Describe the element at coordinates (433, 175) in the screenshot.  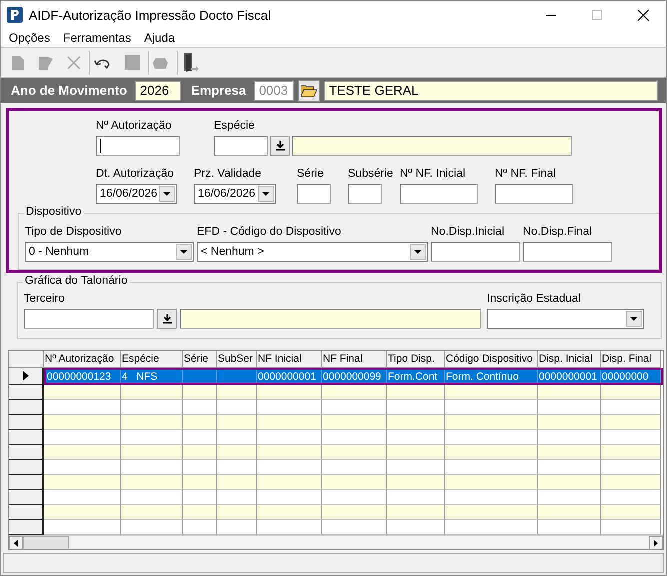
I see `field-label: Nº NF. Inicial` at that location.